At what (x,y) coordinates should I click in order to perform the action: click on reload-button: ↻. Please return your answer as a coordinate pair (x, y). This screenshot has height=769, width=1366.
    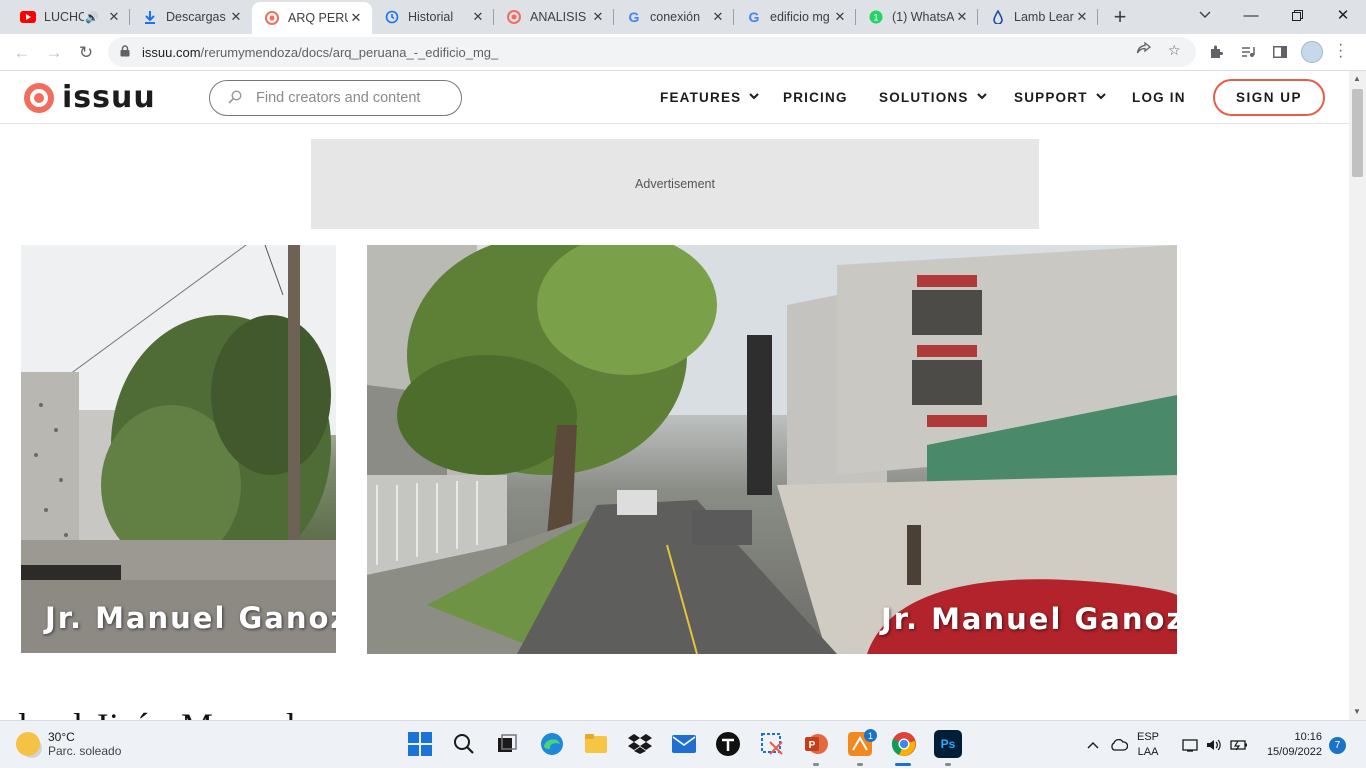
    Looking at the image, I should click on (86, 53).